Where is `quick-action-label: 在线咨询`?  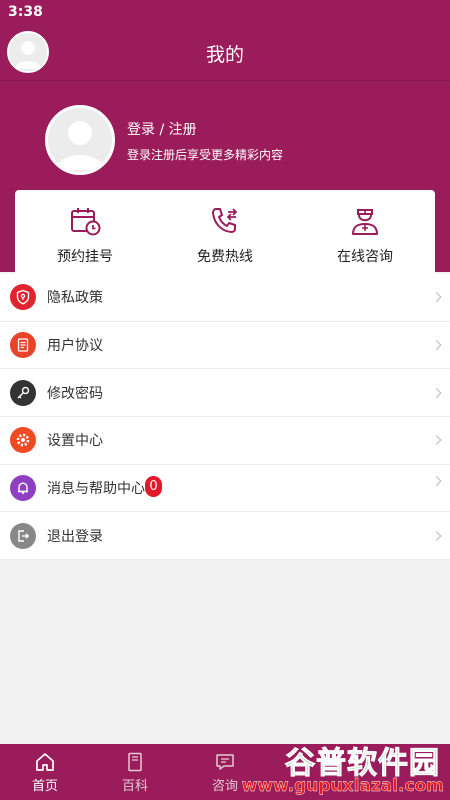 quick-action-label: 在线咨询 is located at coordinates (365, 257).